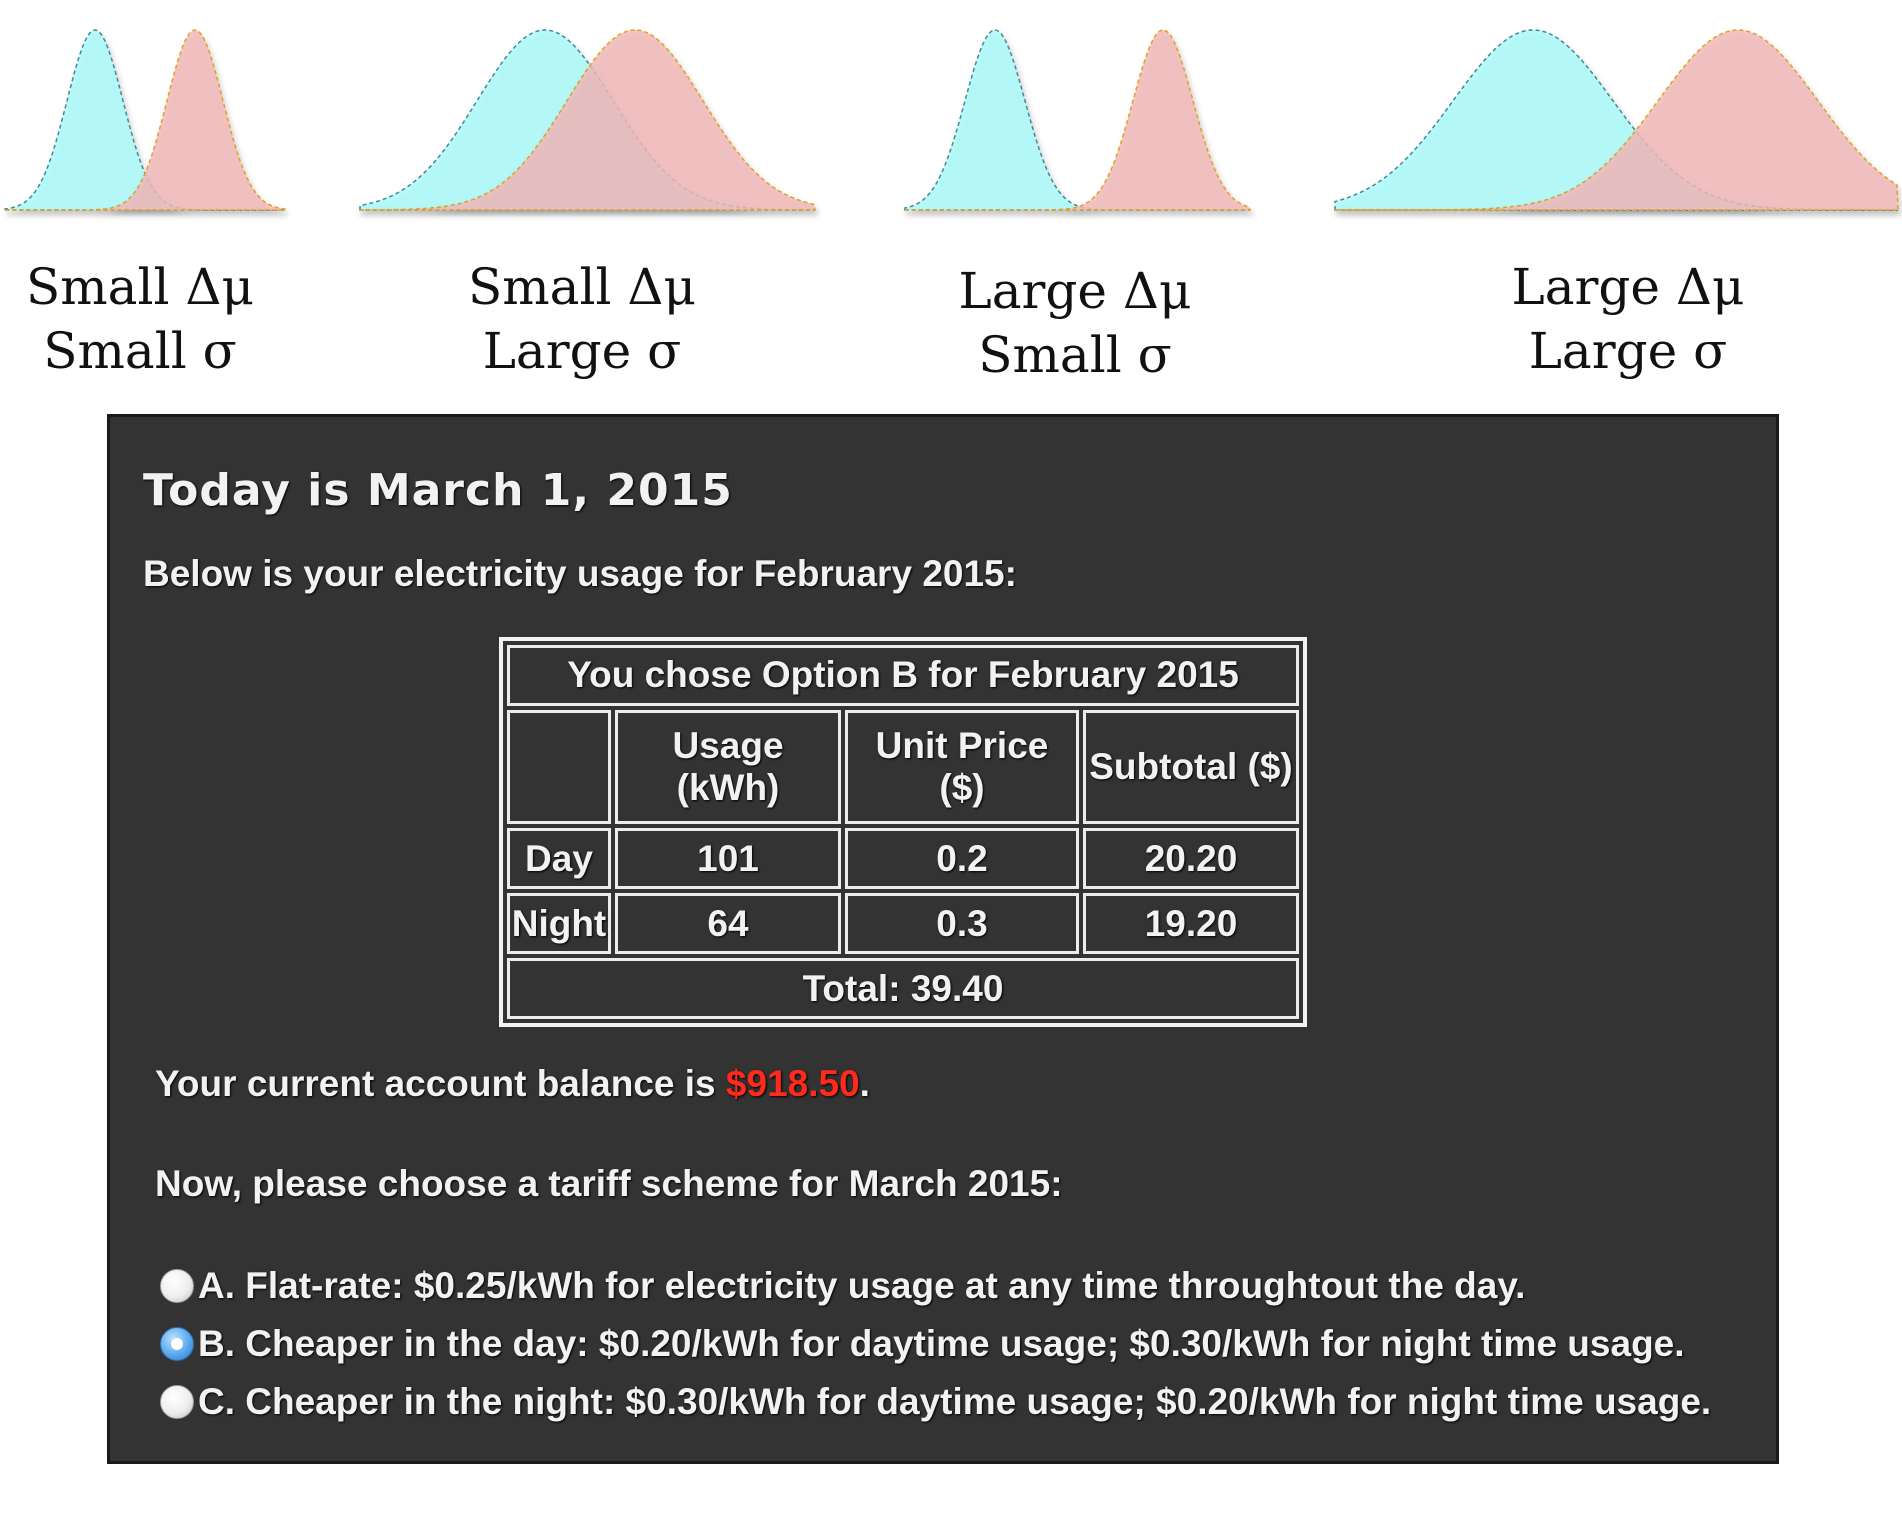 The width and height of the screenshot is (1902, 1522). I want to click on condition-3-dmu: Large Δμ, so click(1075, 291).